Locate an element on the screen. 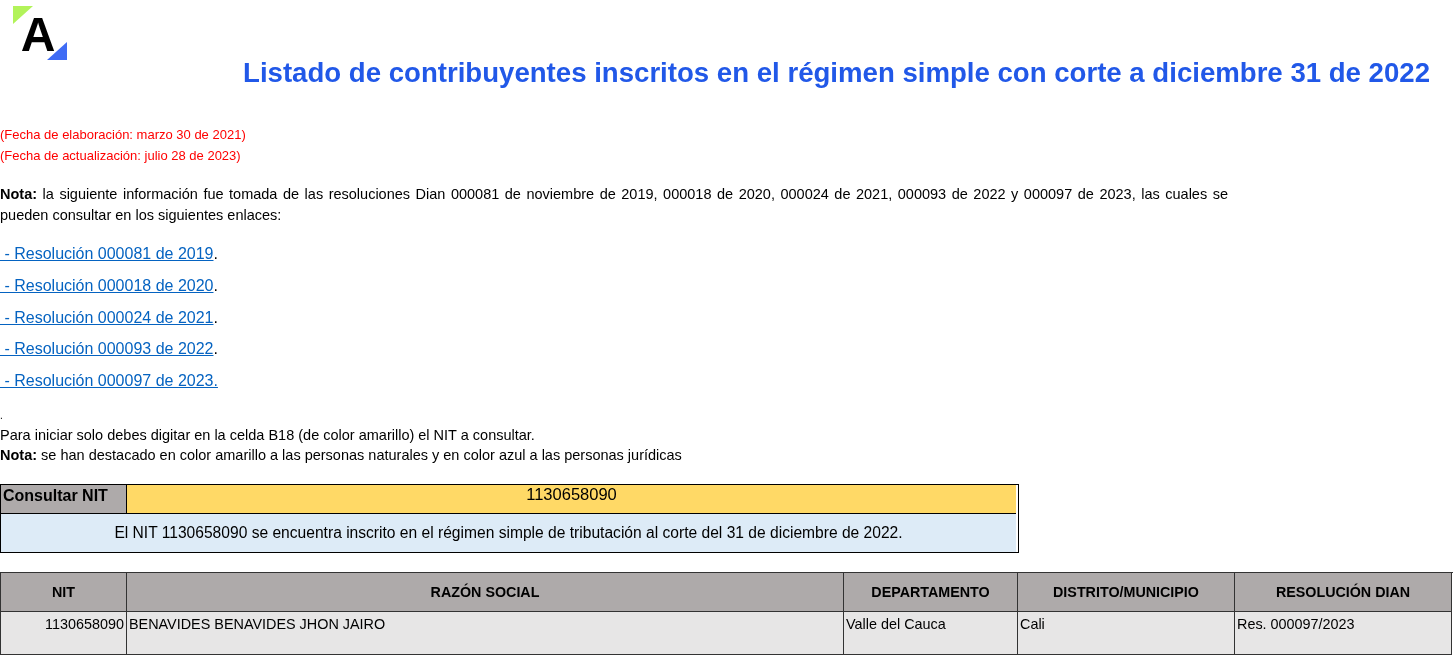 This screenshot has width=1454, height=662. column-header: RESOLUCIÓN DIAN is located at coordinates (1343, 592).